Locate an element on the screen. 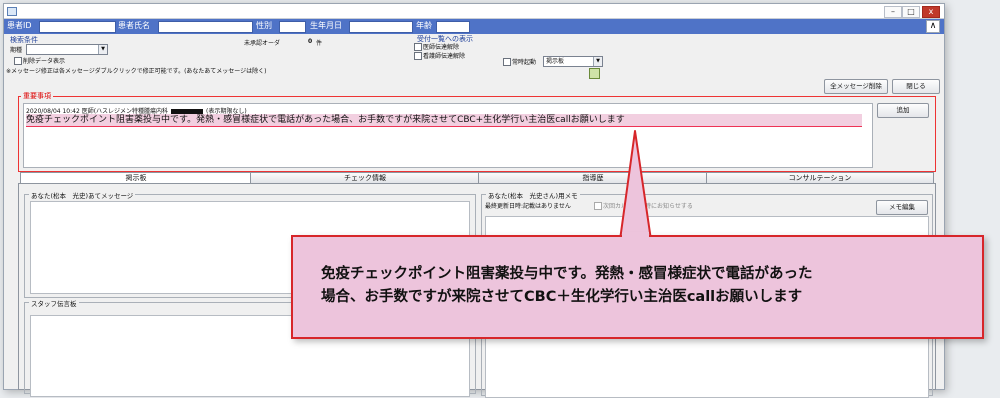 The image size is (1000, 398). callout-line-1: 免疫チェックポイント阻害薬投与中です。発熱・感冒様症状で電話があった is located at coordinates (567, 274).